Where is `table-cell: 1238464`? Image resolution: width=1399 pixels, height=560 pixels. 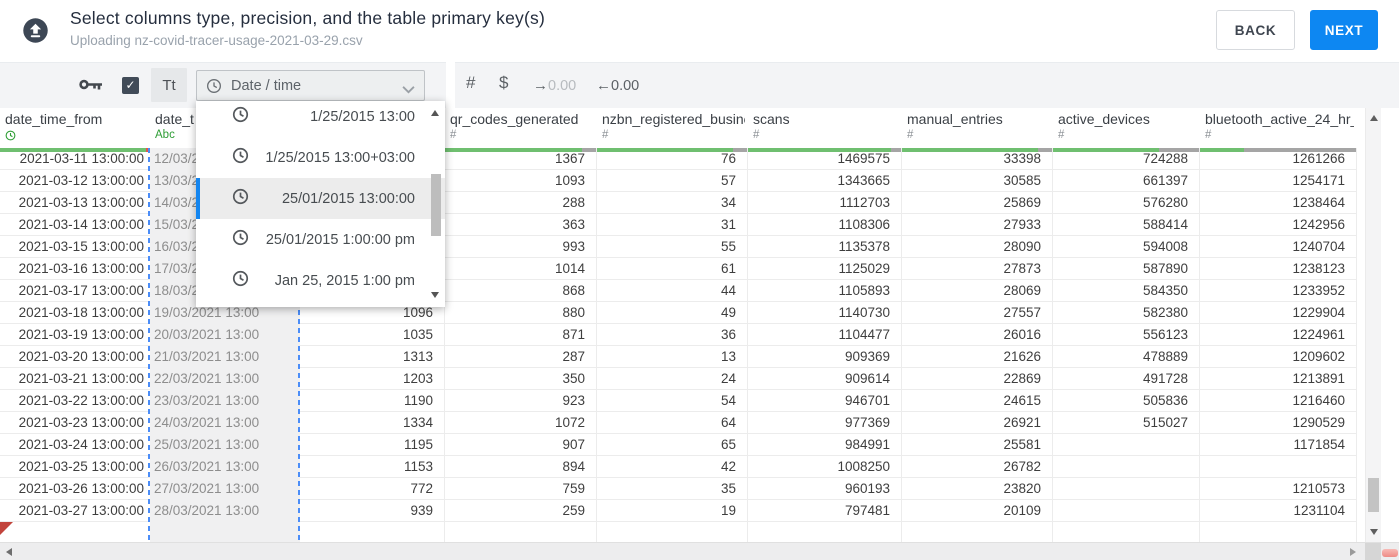
table-cell: 1238464 is located at coordinates (1318, 202).